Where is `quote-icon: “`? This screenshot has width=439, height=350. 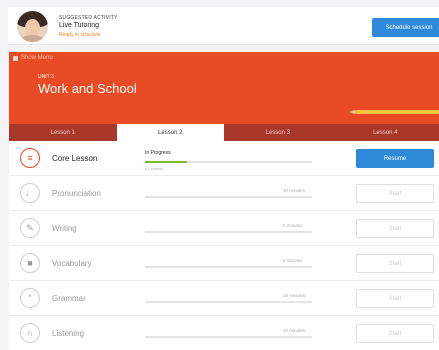
quote-icon: “ is located at coordinates (30, 298).